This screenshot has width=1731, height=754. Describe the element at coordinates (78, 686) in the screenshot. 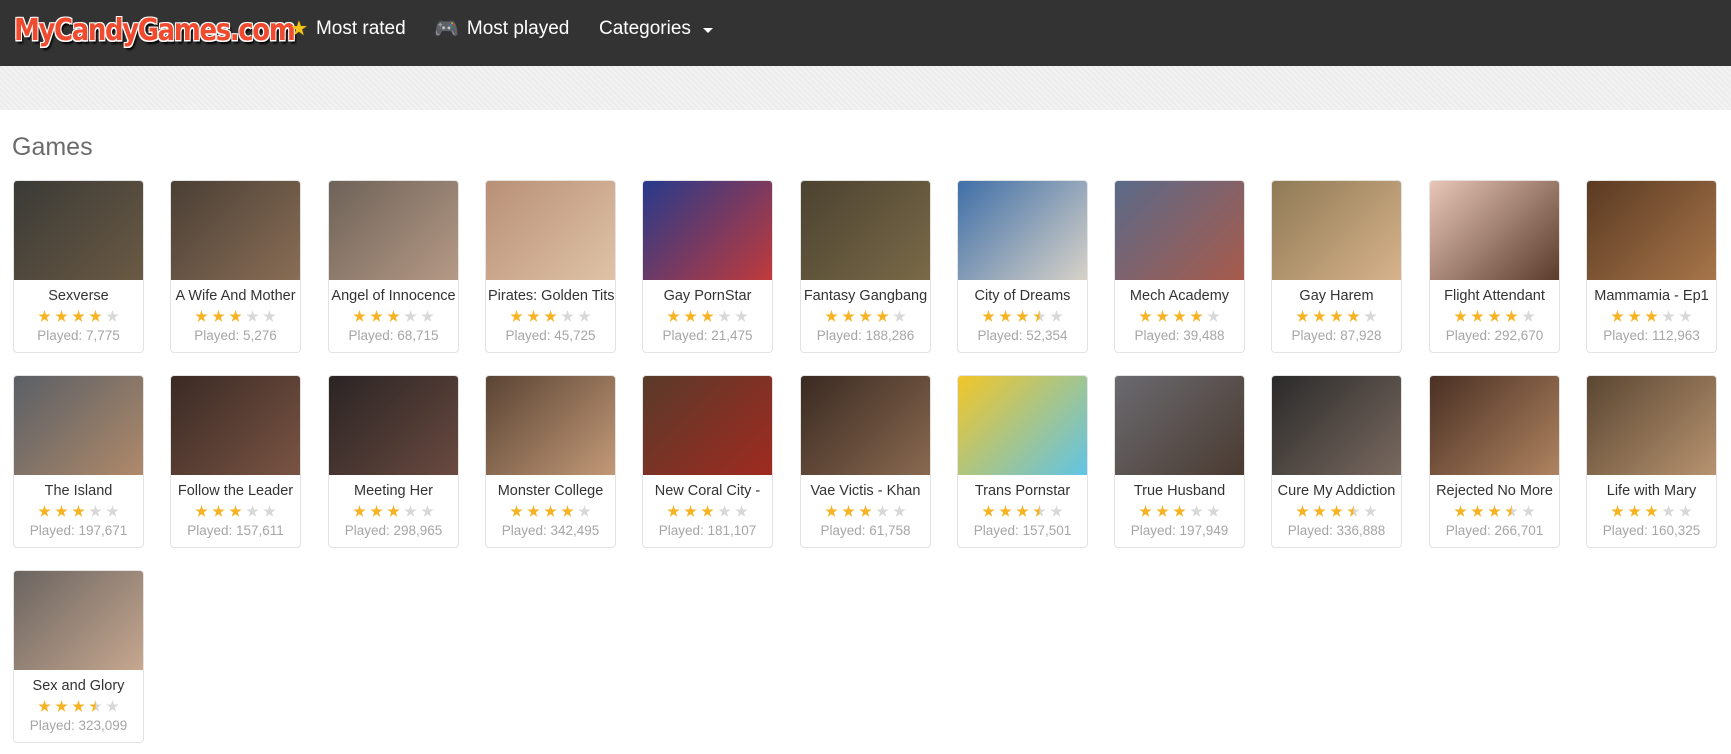

I see `game-title: Sex and Glory` at that location.